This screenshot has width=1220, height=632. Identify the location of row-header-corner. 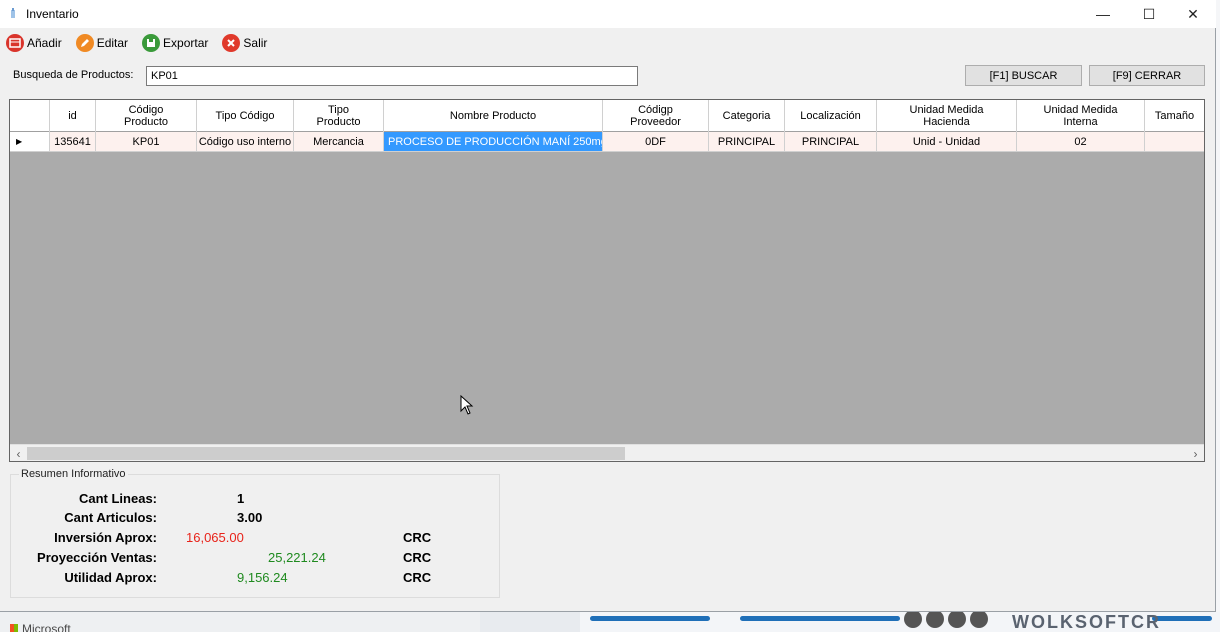
(30, 116).